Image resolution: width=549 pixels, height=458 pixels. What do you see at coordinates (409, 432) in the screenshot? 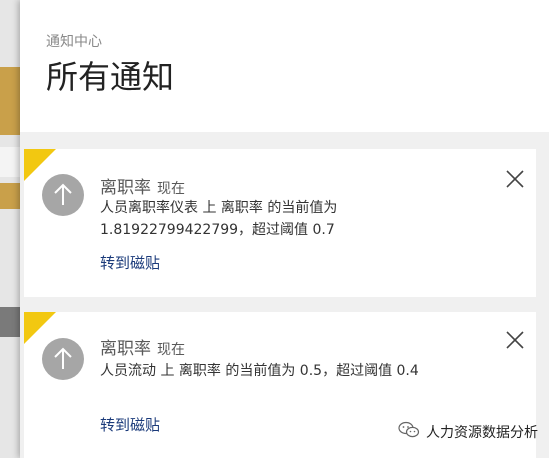
I see `wechat-icon` at bounding box center [409, 432].